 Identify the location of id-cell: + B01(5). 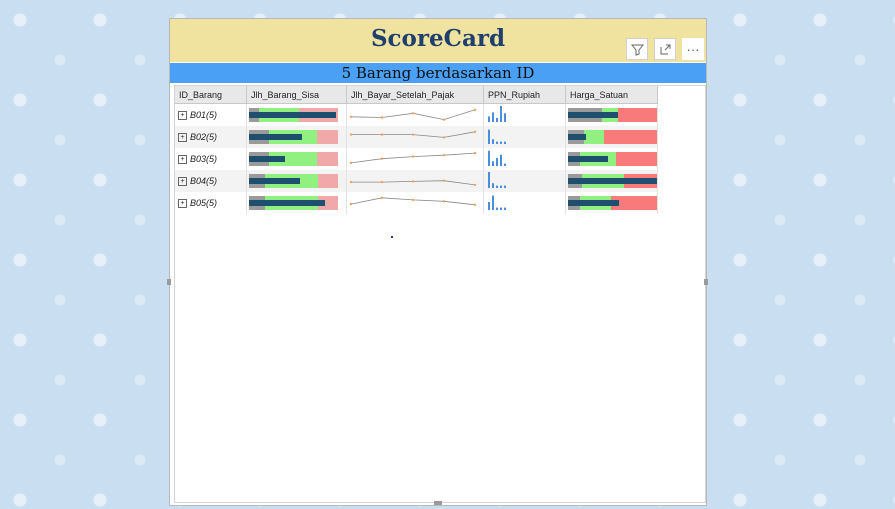
(211, 114).